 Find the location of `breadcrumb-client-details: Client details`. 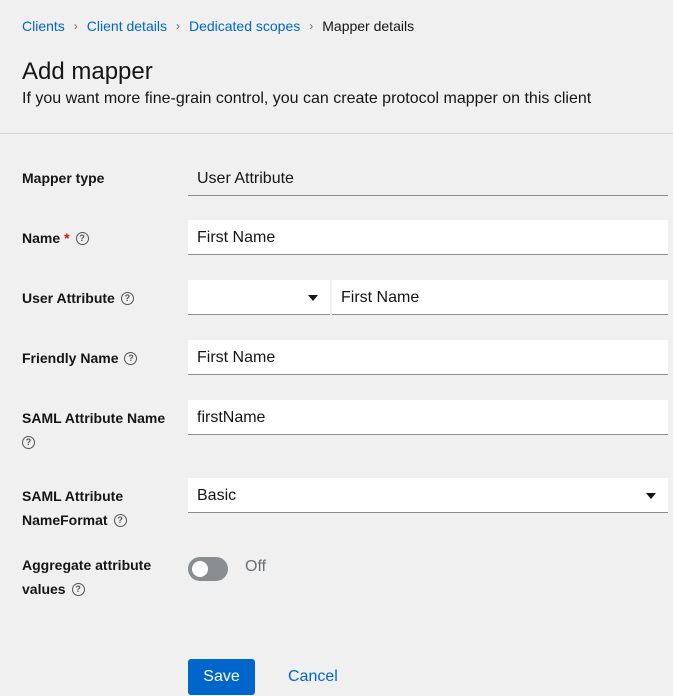

breadcrumb-client-details: Client details is located at coordinates (127, 26).